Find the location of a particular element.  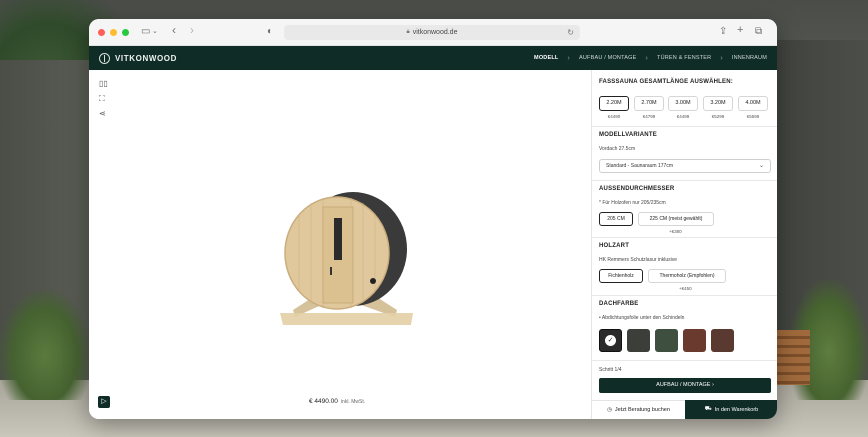

book-consultation-button: ◷ Jetzt Beratung buchen is located at coordinates (638, 409).